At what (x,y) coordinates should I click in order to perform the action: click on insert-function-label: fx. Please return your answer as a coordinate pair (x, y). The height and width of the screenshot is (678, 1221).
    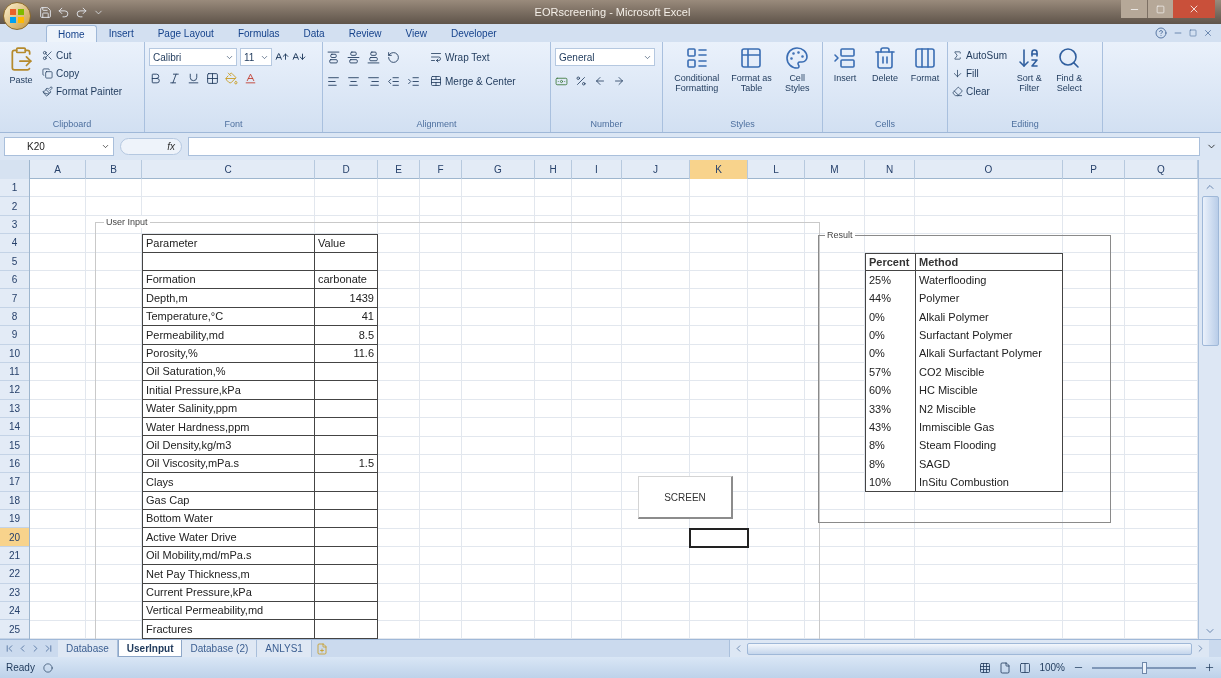
    Looking at the image, I should click on (171, 146).